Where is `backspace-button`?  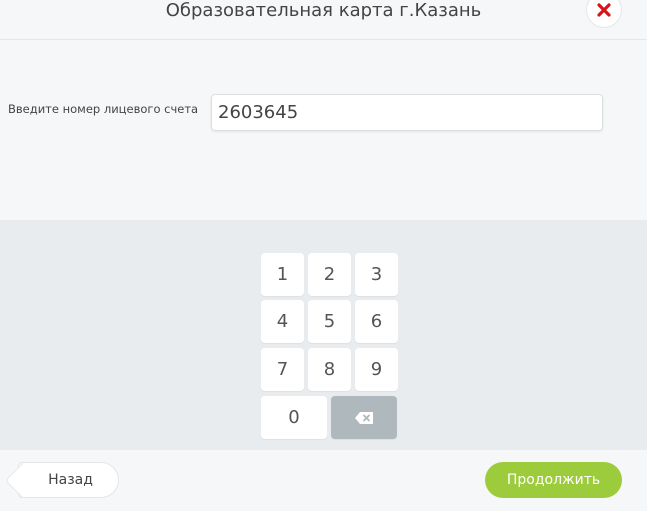 backspace-button is located at coordinates (364, 417).